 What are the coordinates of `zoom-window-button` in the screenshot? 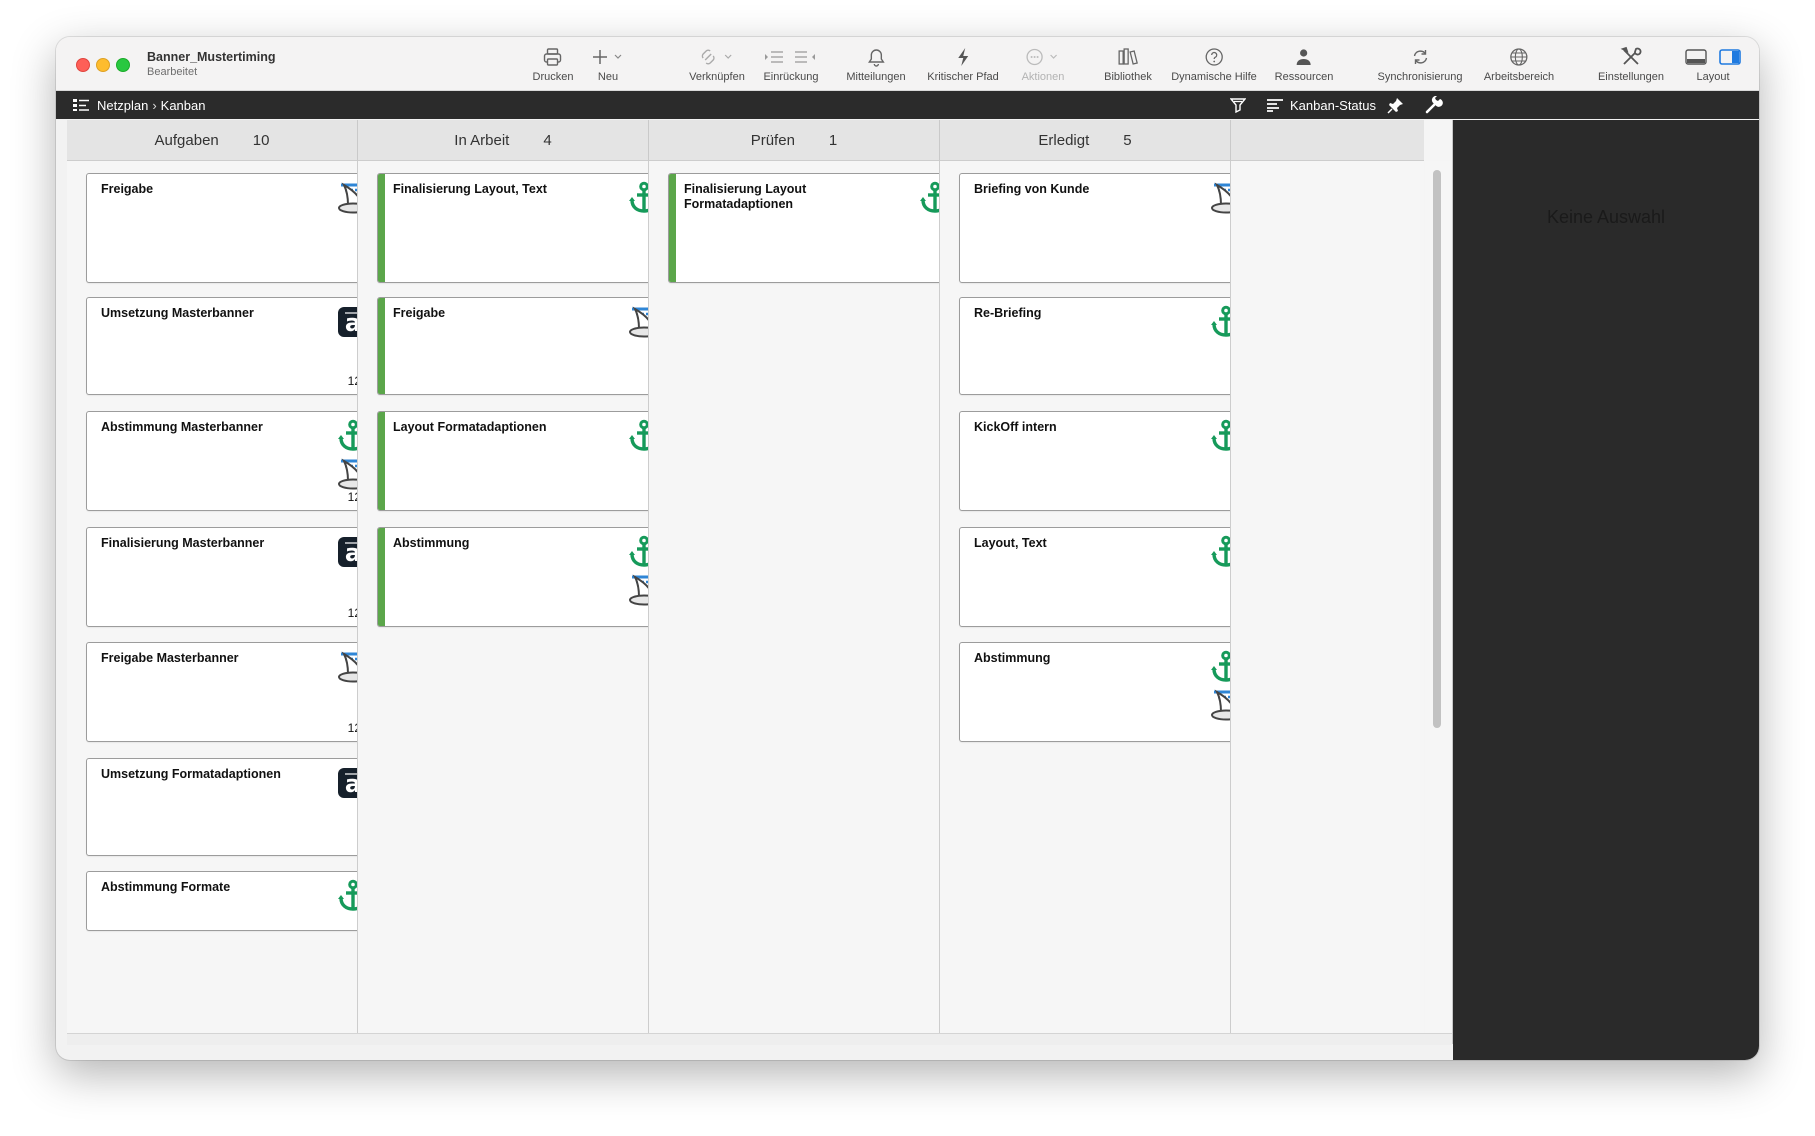 It's located at (123, 65).